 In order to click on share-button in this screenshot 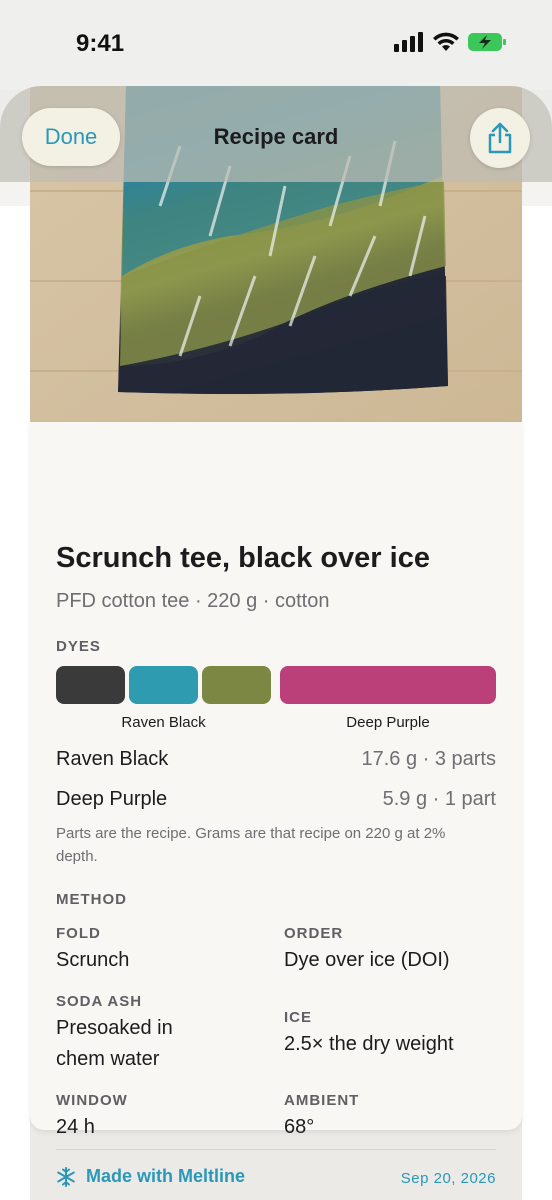, I will do `click(500, 138)`.